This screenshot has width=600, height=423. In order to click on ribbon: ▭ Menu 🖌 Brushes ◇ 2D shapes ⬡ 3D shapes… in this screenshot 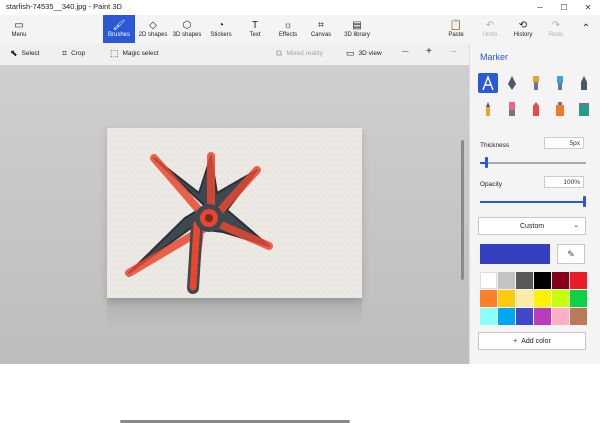, I will do `click(300, 29)`.